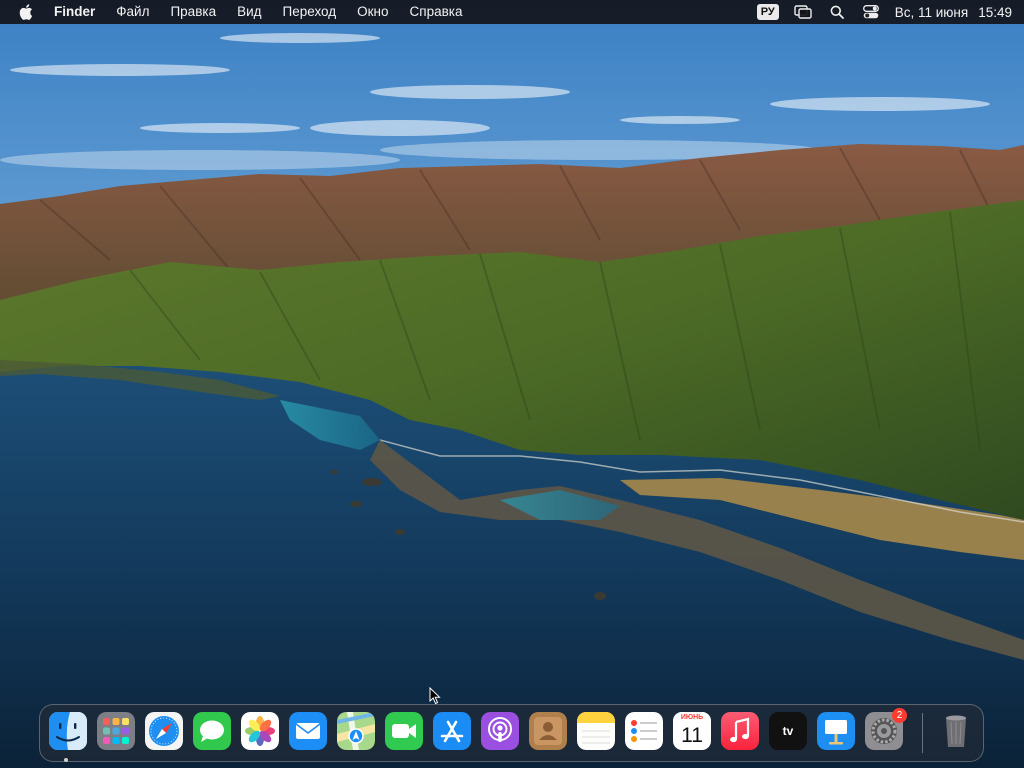  I want to click on dock-separator, so click(922, 733).